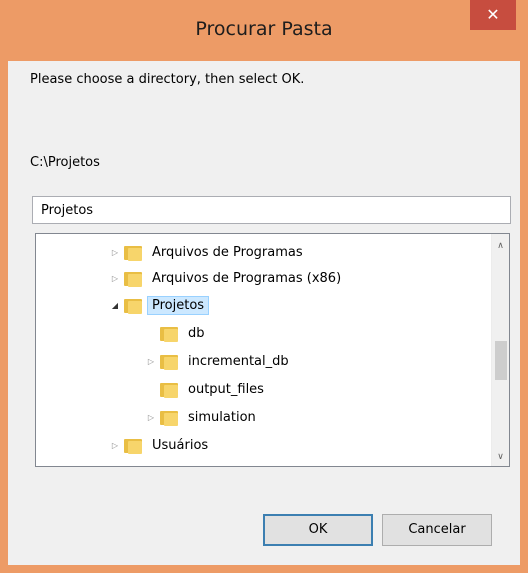 The width and height of the screenshot is (528, 573). What do you see at coordinates (196, 333) in the screenshot?
I see `tree-item-label: db` at bounding box center [196, 333].